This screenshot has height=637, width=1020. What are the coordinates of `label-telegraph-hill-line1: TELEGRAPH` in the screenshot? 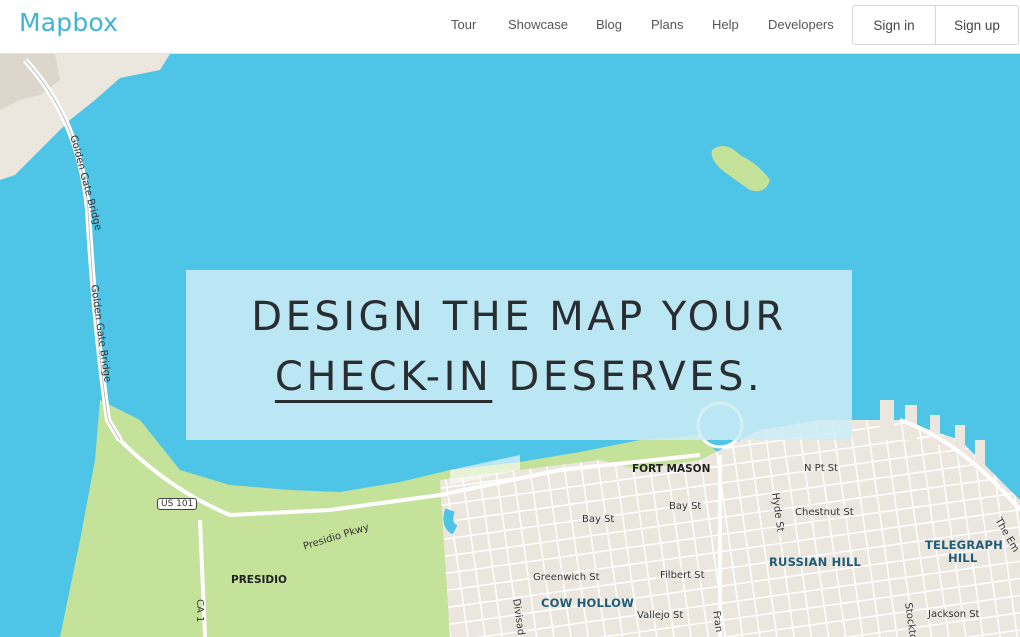 It's located at (964, 545).